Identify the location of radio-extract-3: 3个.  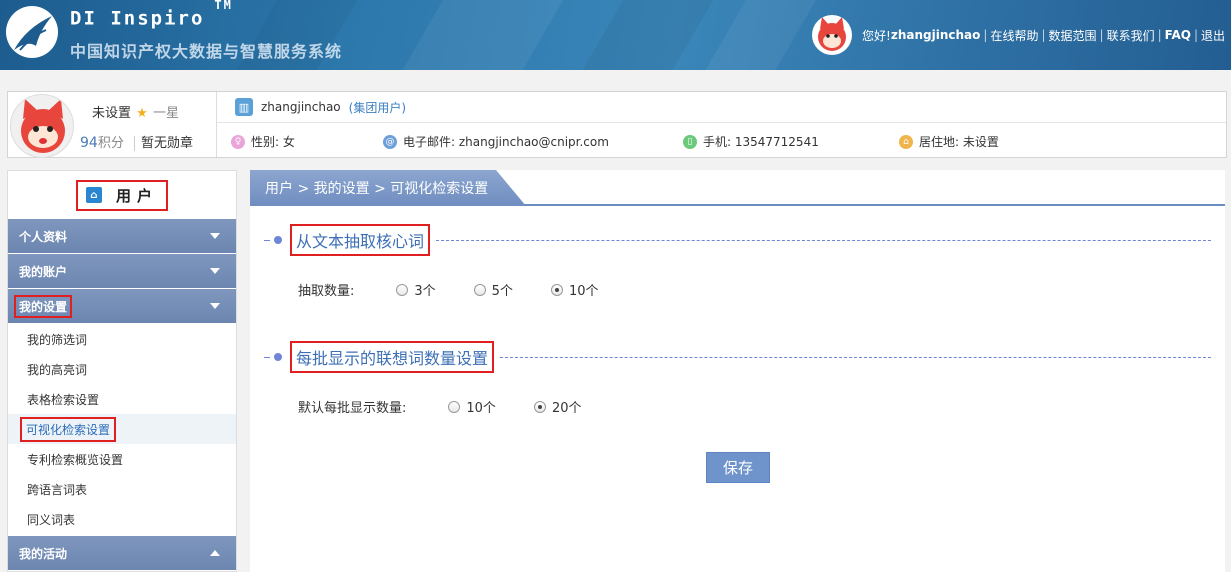
(416, 289).